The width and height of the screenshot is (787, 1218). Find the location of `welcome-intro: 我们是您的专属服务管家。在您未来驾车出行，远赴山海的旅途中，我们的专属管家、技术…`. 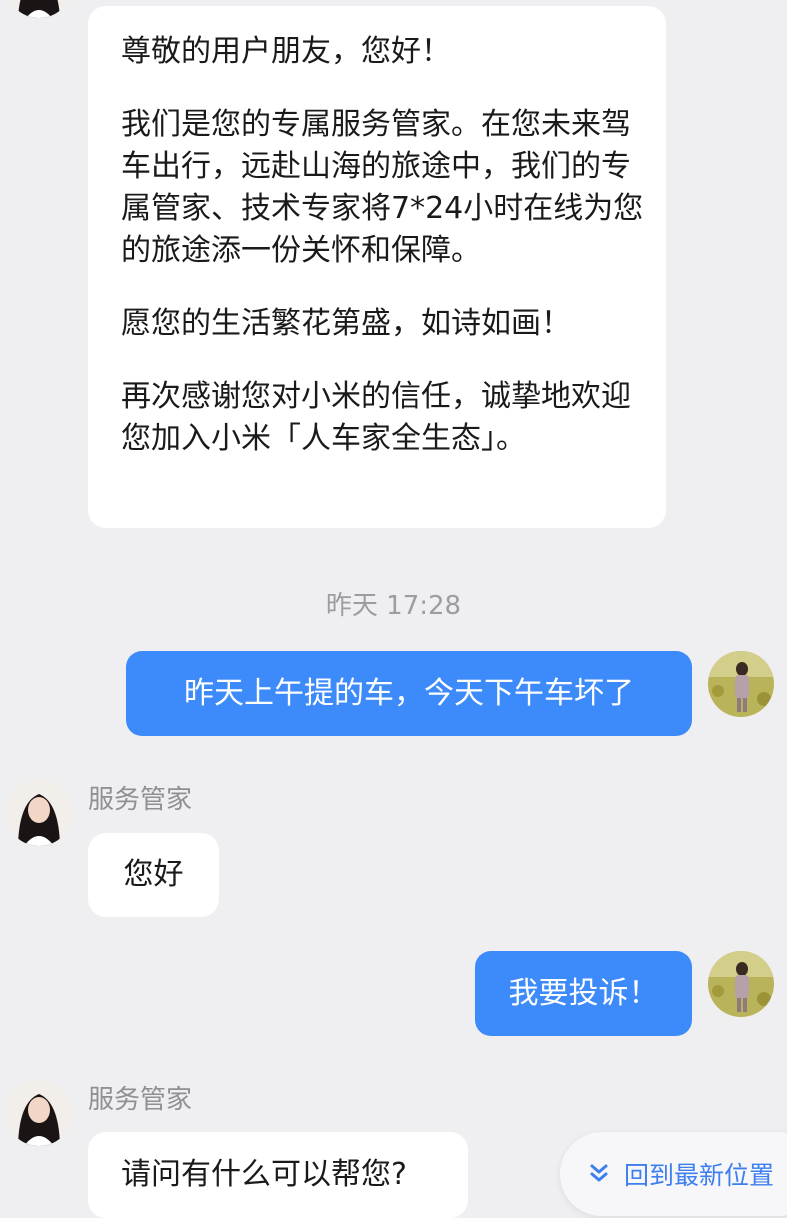

welcome-intro: 我们是您的专属服务管家。在您未来驾车出行，远赴山海的旅途中，我们的专属管家、技术… is located at coordinates (382, 187).